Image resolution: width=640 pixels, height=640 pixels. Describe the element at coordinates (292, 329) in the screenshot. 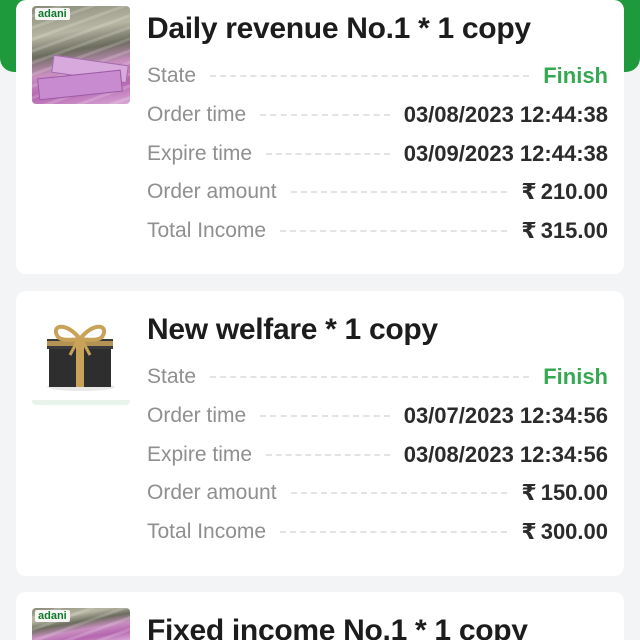

I see `order-title: New welfare * 1 copy` at that location.